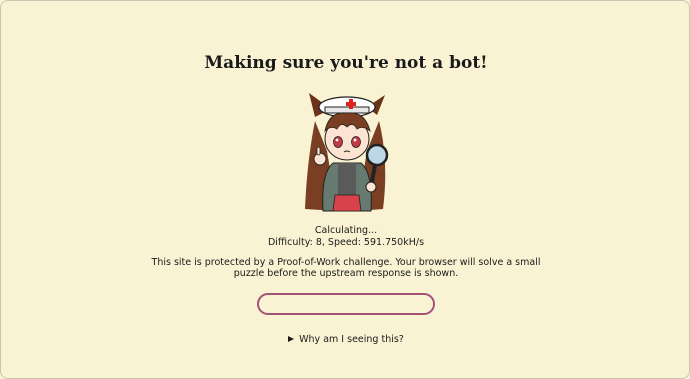 The height and width of the screenshot is (379, 690). What do you see at coordinates (346, 63) in the screenshot?
I see `page-title: Making sure you're not a bot!` at bounding box center [346, 63].